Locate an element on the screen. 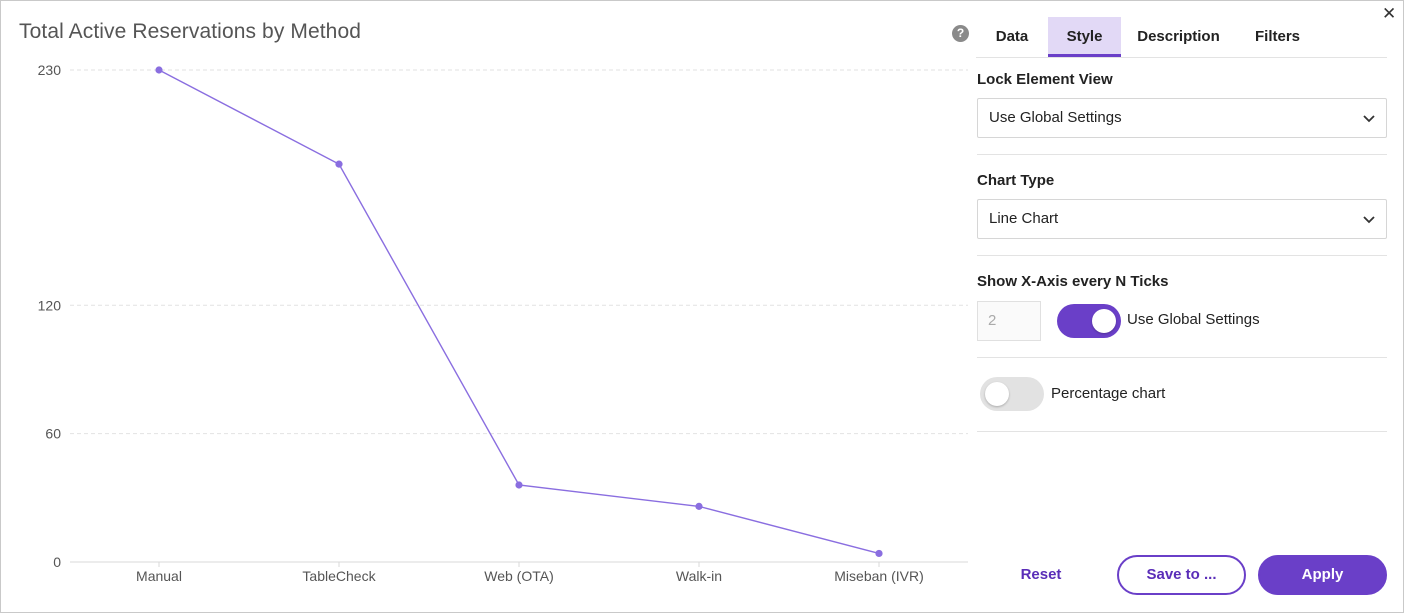 This screenshot has height=613, width=1404. y-tick-label: 0 is located at coordinates (57, 562).